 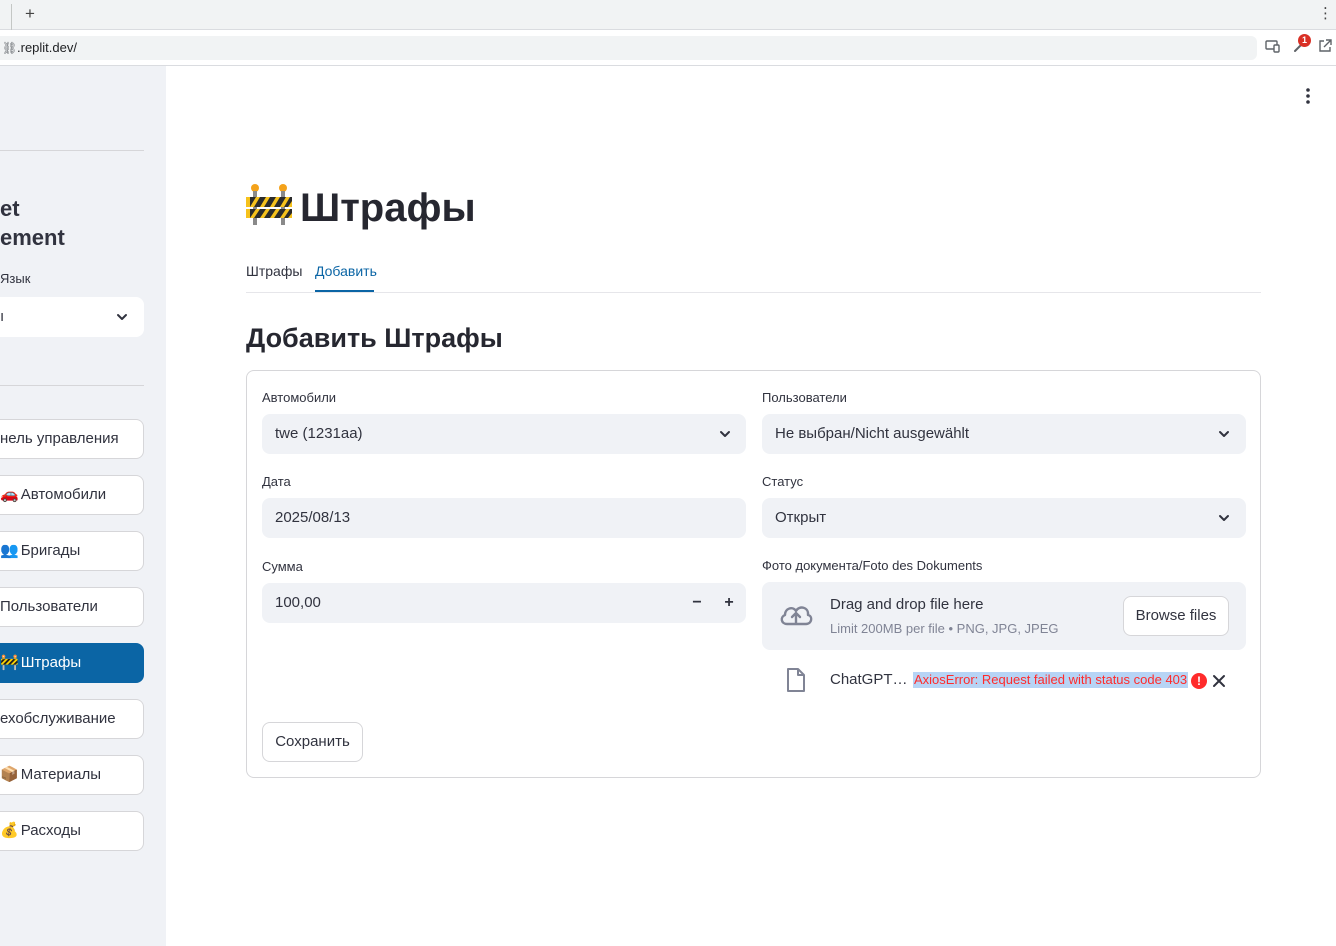 I want to click on users-select: Не выбран/Nicht ausgewählt, so click(x=1004, y=434).